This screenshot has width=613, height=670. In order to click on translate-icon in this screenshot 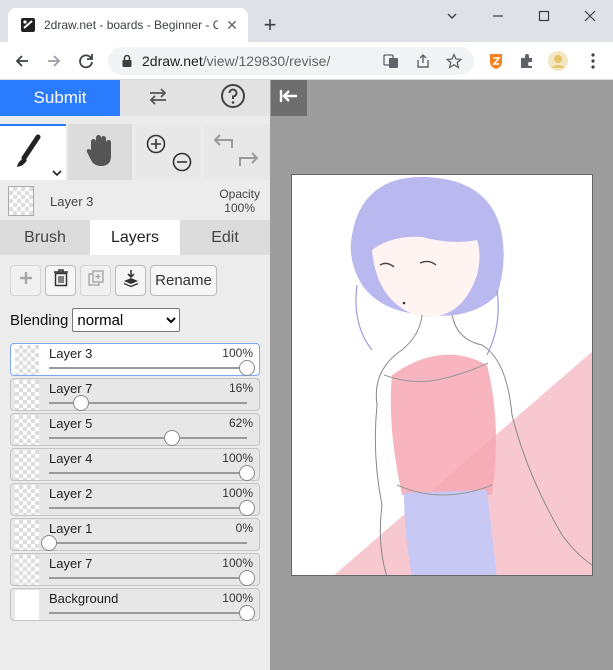, I will do `click(391, 61)`.